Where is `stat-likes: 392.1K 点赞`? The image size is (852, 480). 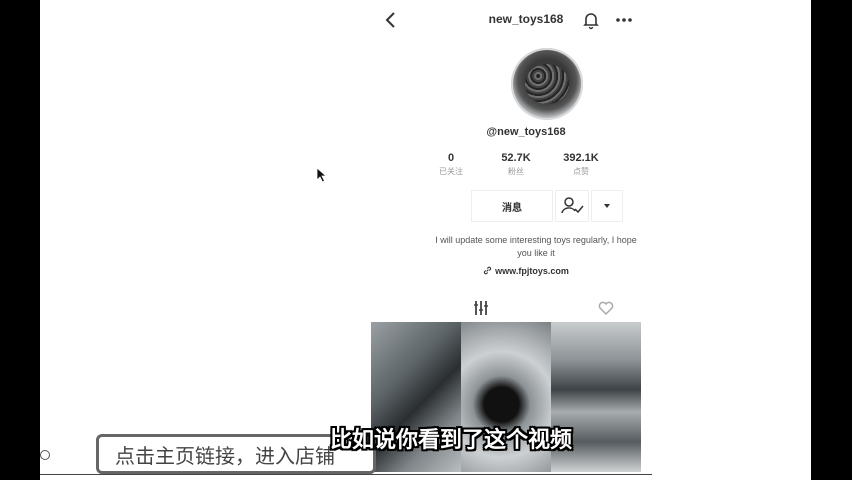 stat-likes: 392.1K 点赞 is located at coordinates (581, 164).